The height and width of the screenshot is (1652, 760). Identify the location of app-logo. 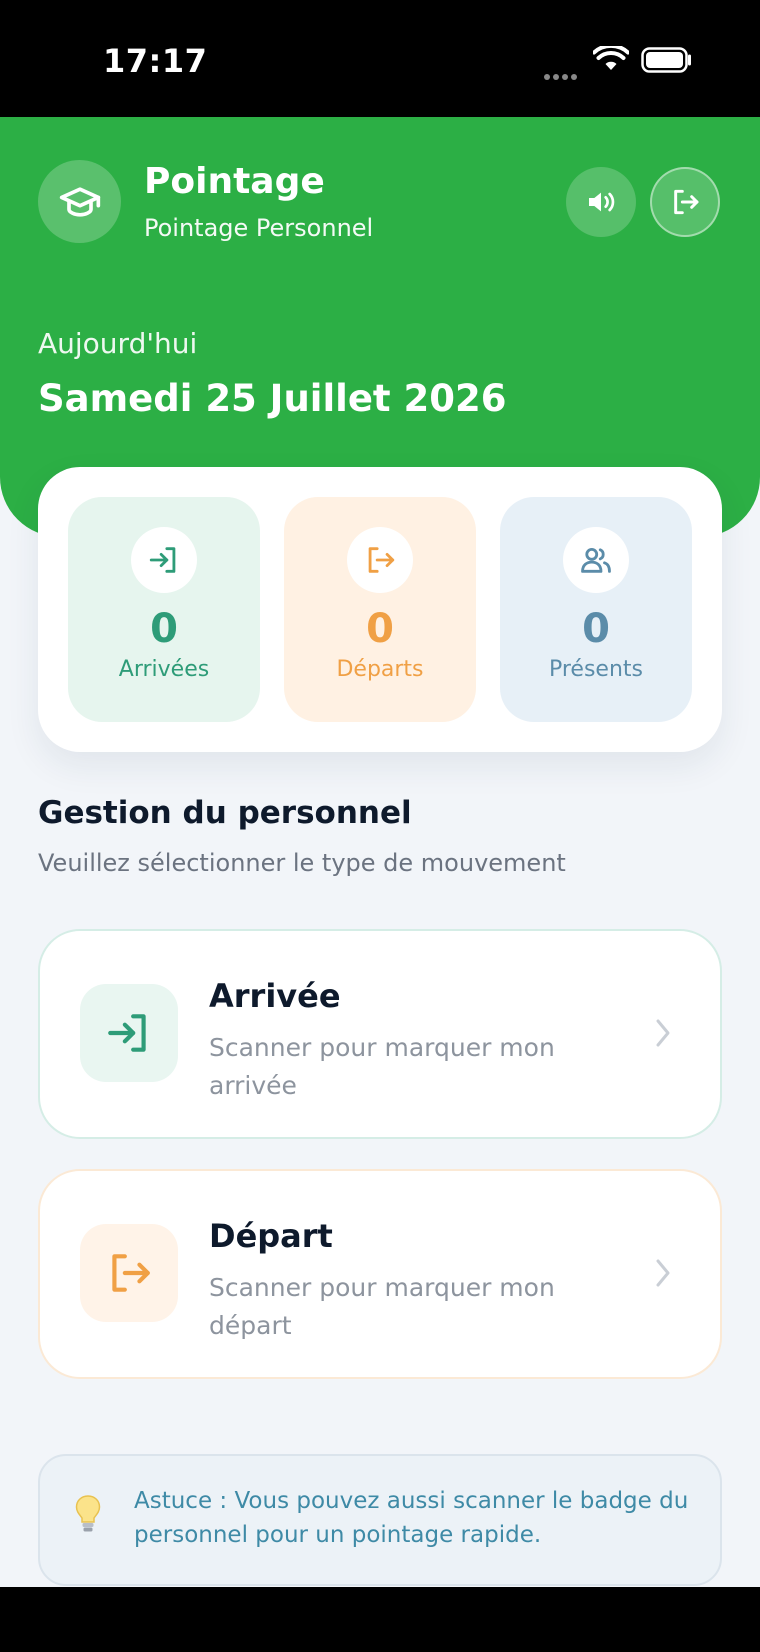
(79, 201).